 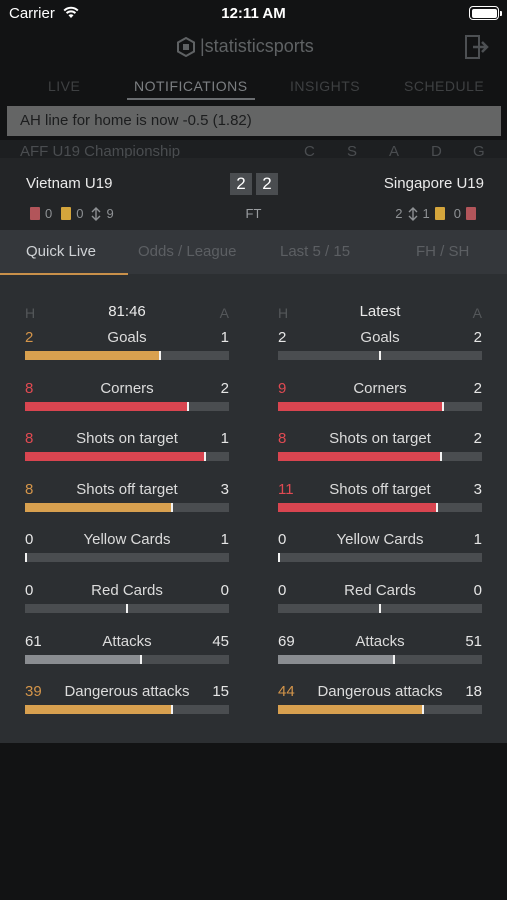 I want to click on tab-odds-league: Odds / League, so click(x=187, y=251).